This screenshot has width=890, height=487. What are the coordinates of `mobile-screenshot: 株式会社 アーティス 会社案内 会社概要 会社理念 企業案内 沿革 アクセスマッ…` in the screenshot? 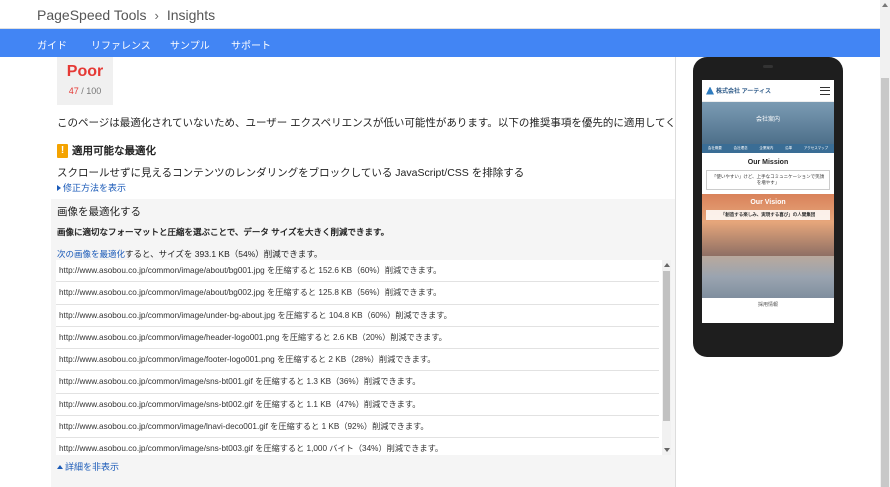 It's located at (768, 201).